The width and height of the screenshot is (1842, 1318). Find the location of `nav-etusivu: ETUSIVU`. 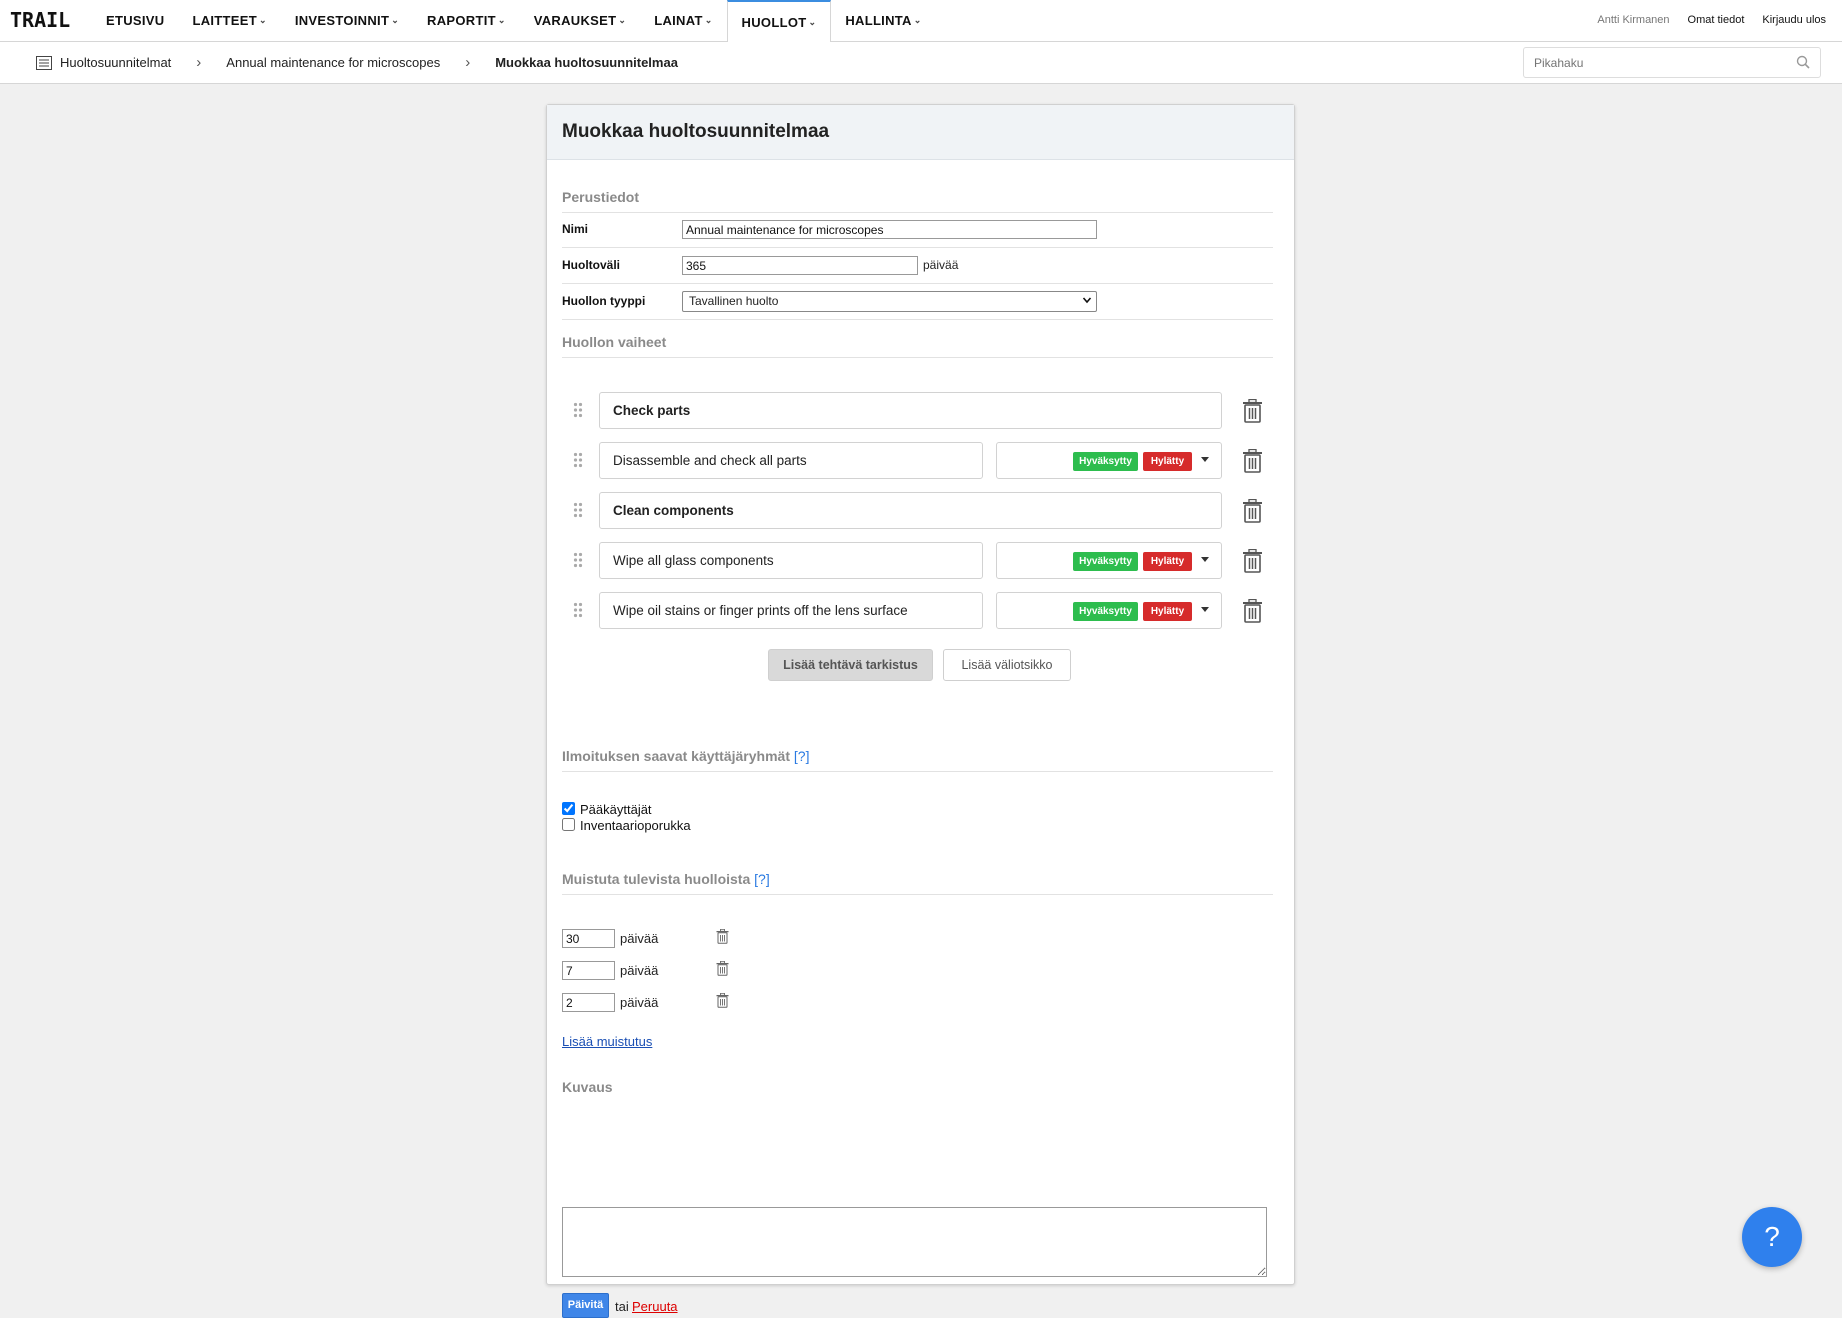

nav-etusivu: ETUSIVU is located at coordinates (135, 20).